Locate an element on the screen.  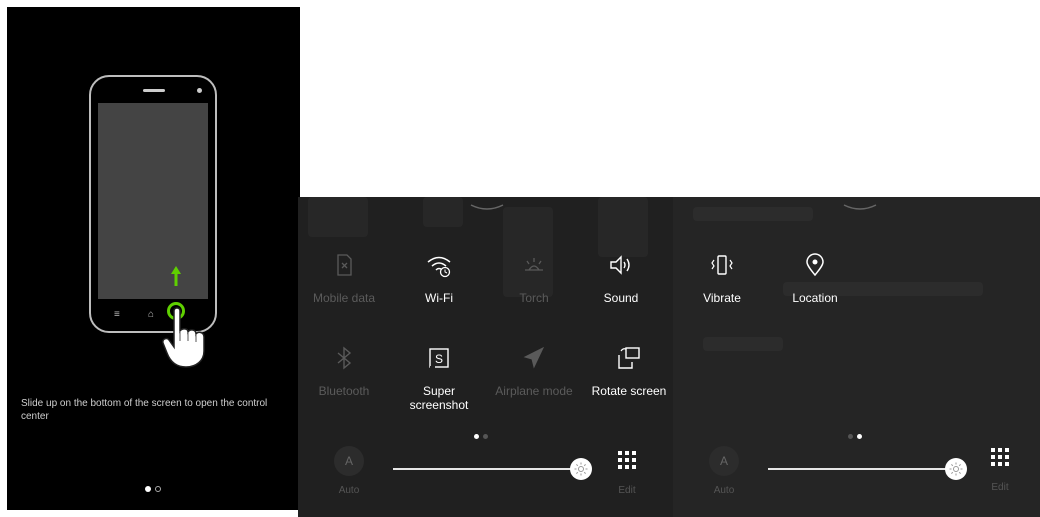
phone-screen is located at coordinates (153, 201).